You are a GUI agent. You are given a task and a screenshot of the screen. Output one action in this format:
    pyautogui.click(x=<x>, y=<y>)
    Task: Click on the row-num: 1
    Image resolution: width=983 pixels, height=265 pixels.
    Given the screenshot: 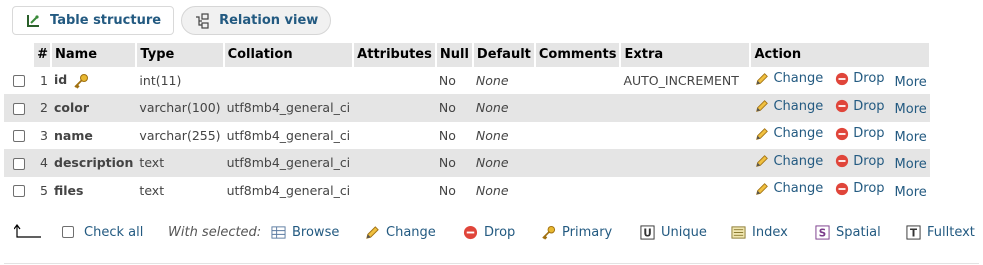 What is the action you would take?
    pyautogui.click(x=44, y=80)
    